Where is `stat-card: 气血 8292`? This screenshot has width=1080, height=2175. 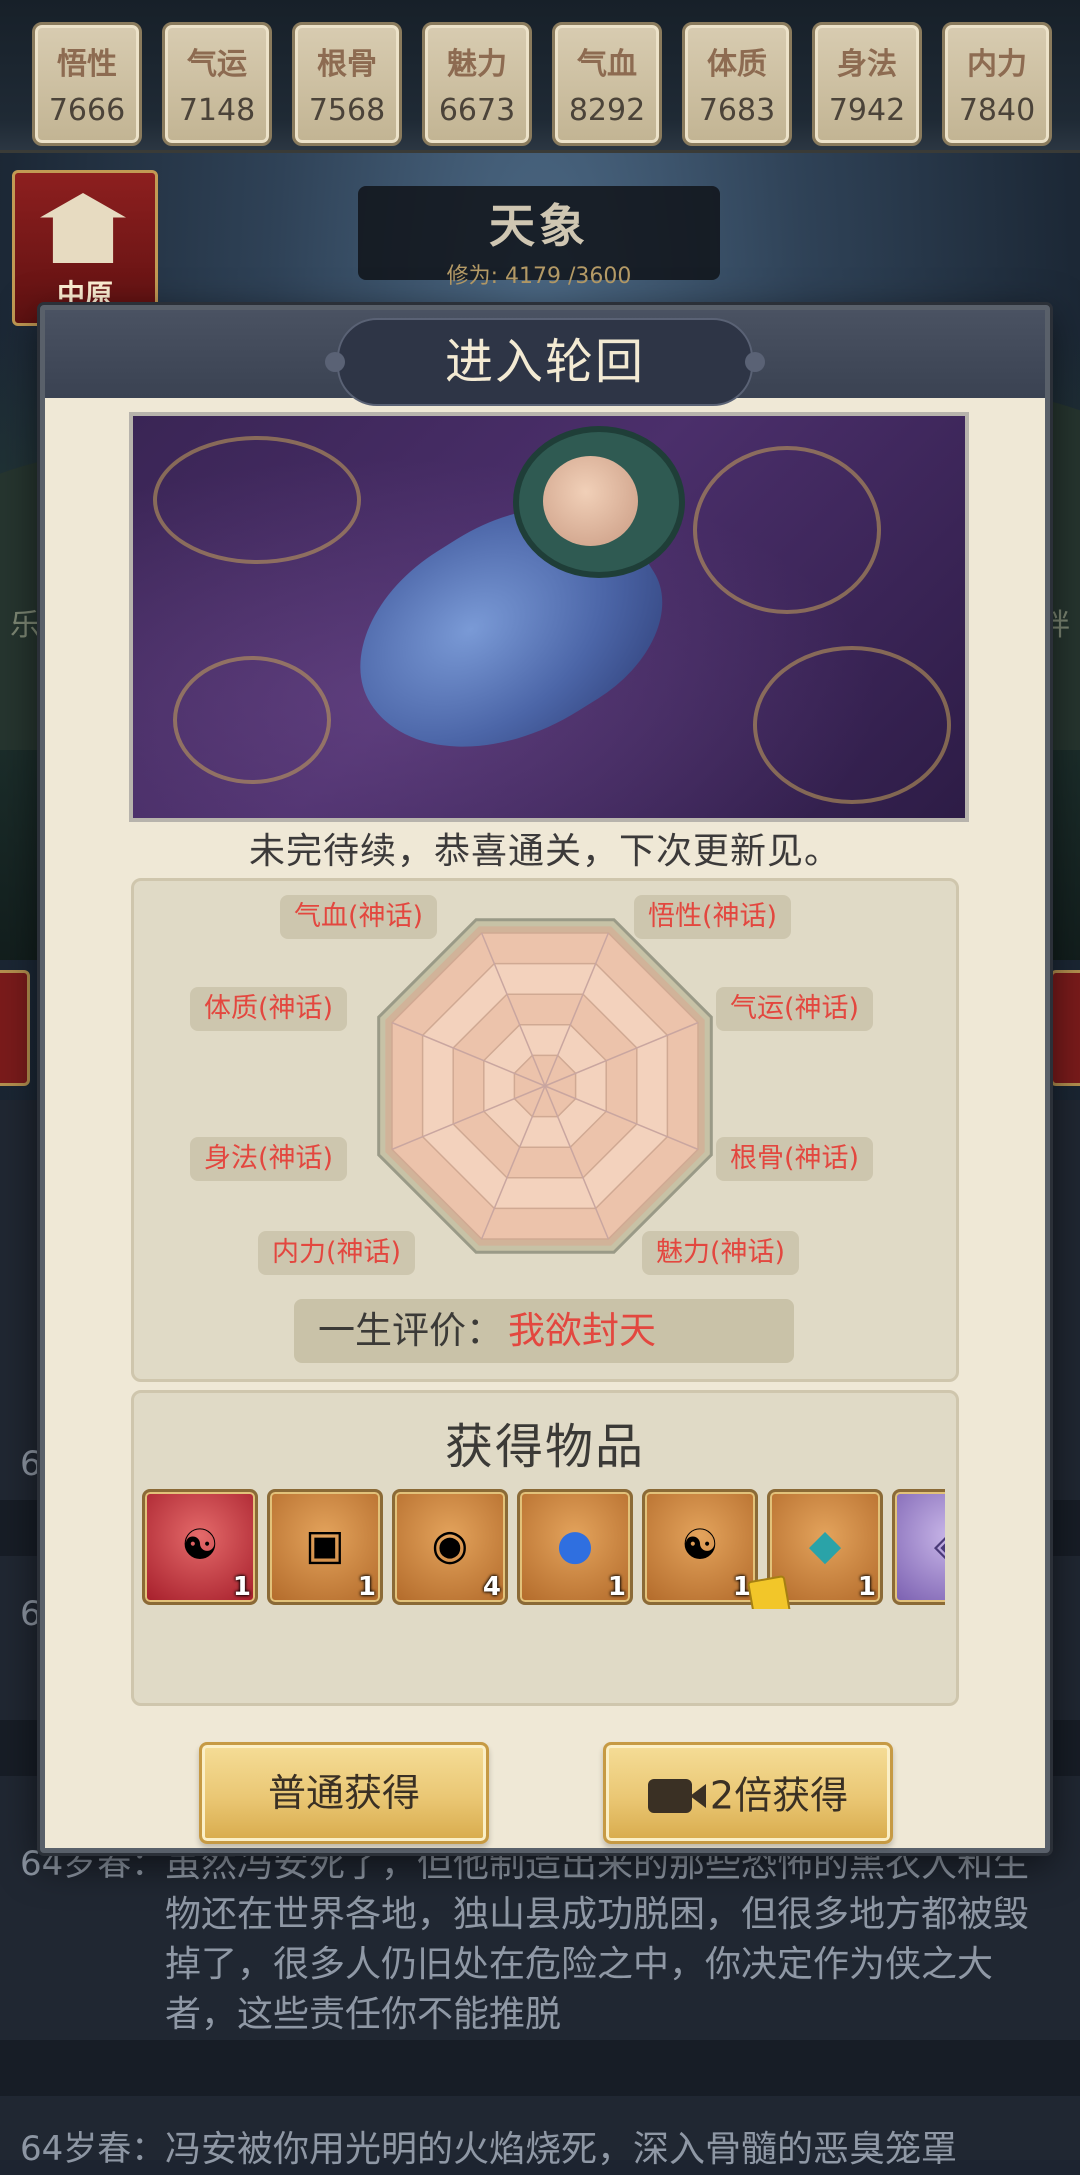
stat-card: 气血 8292 is located at coordinates (607, 84).